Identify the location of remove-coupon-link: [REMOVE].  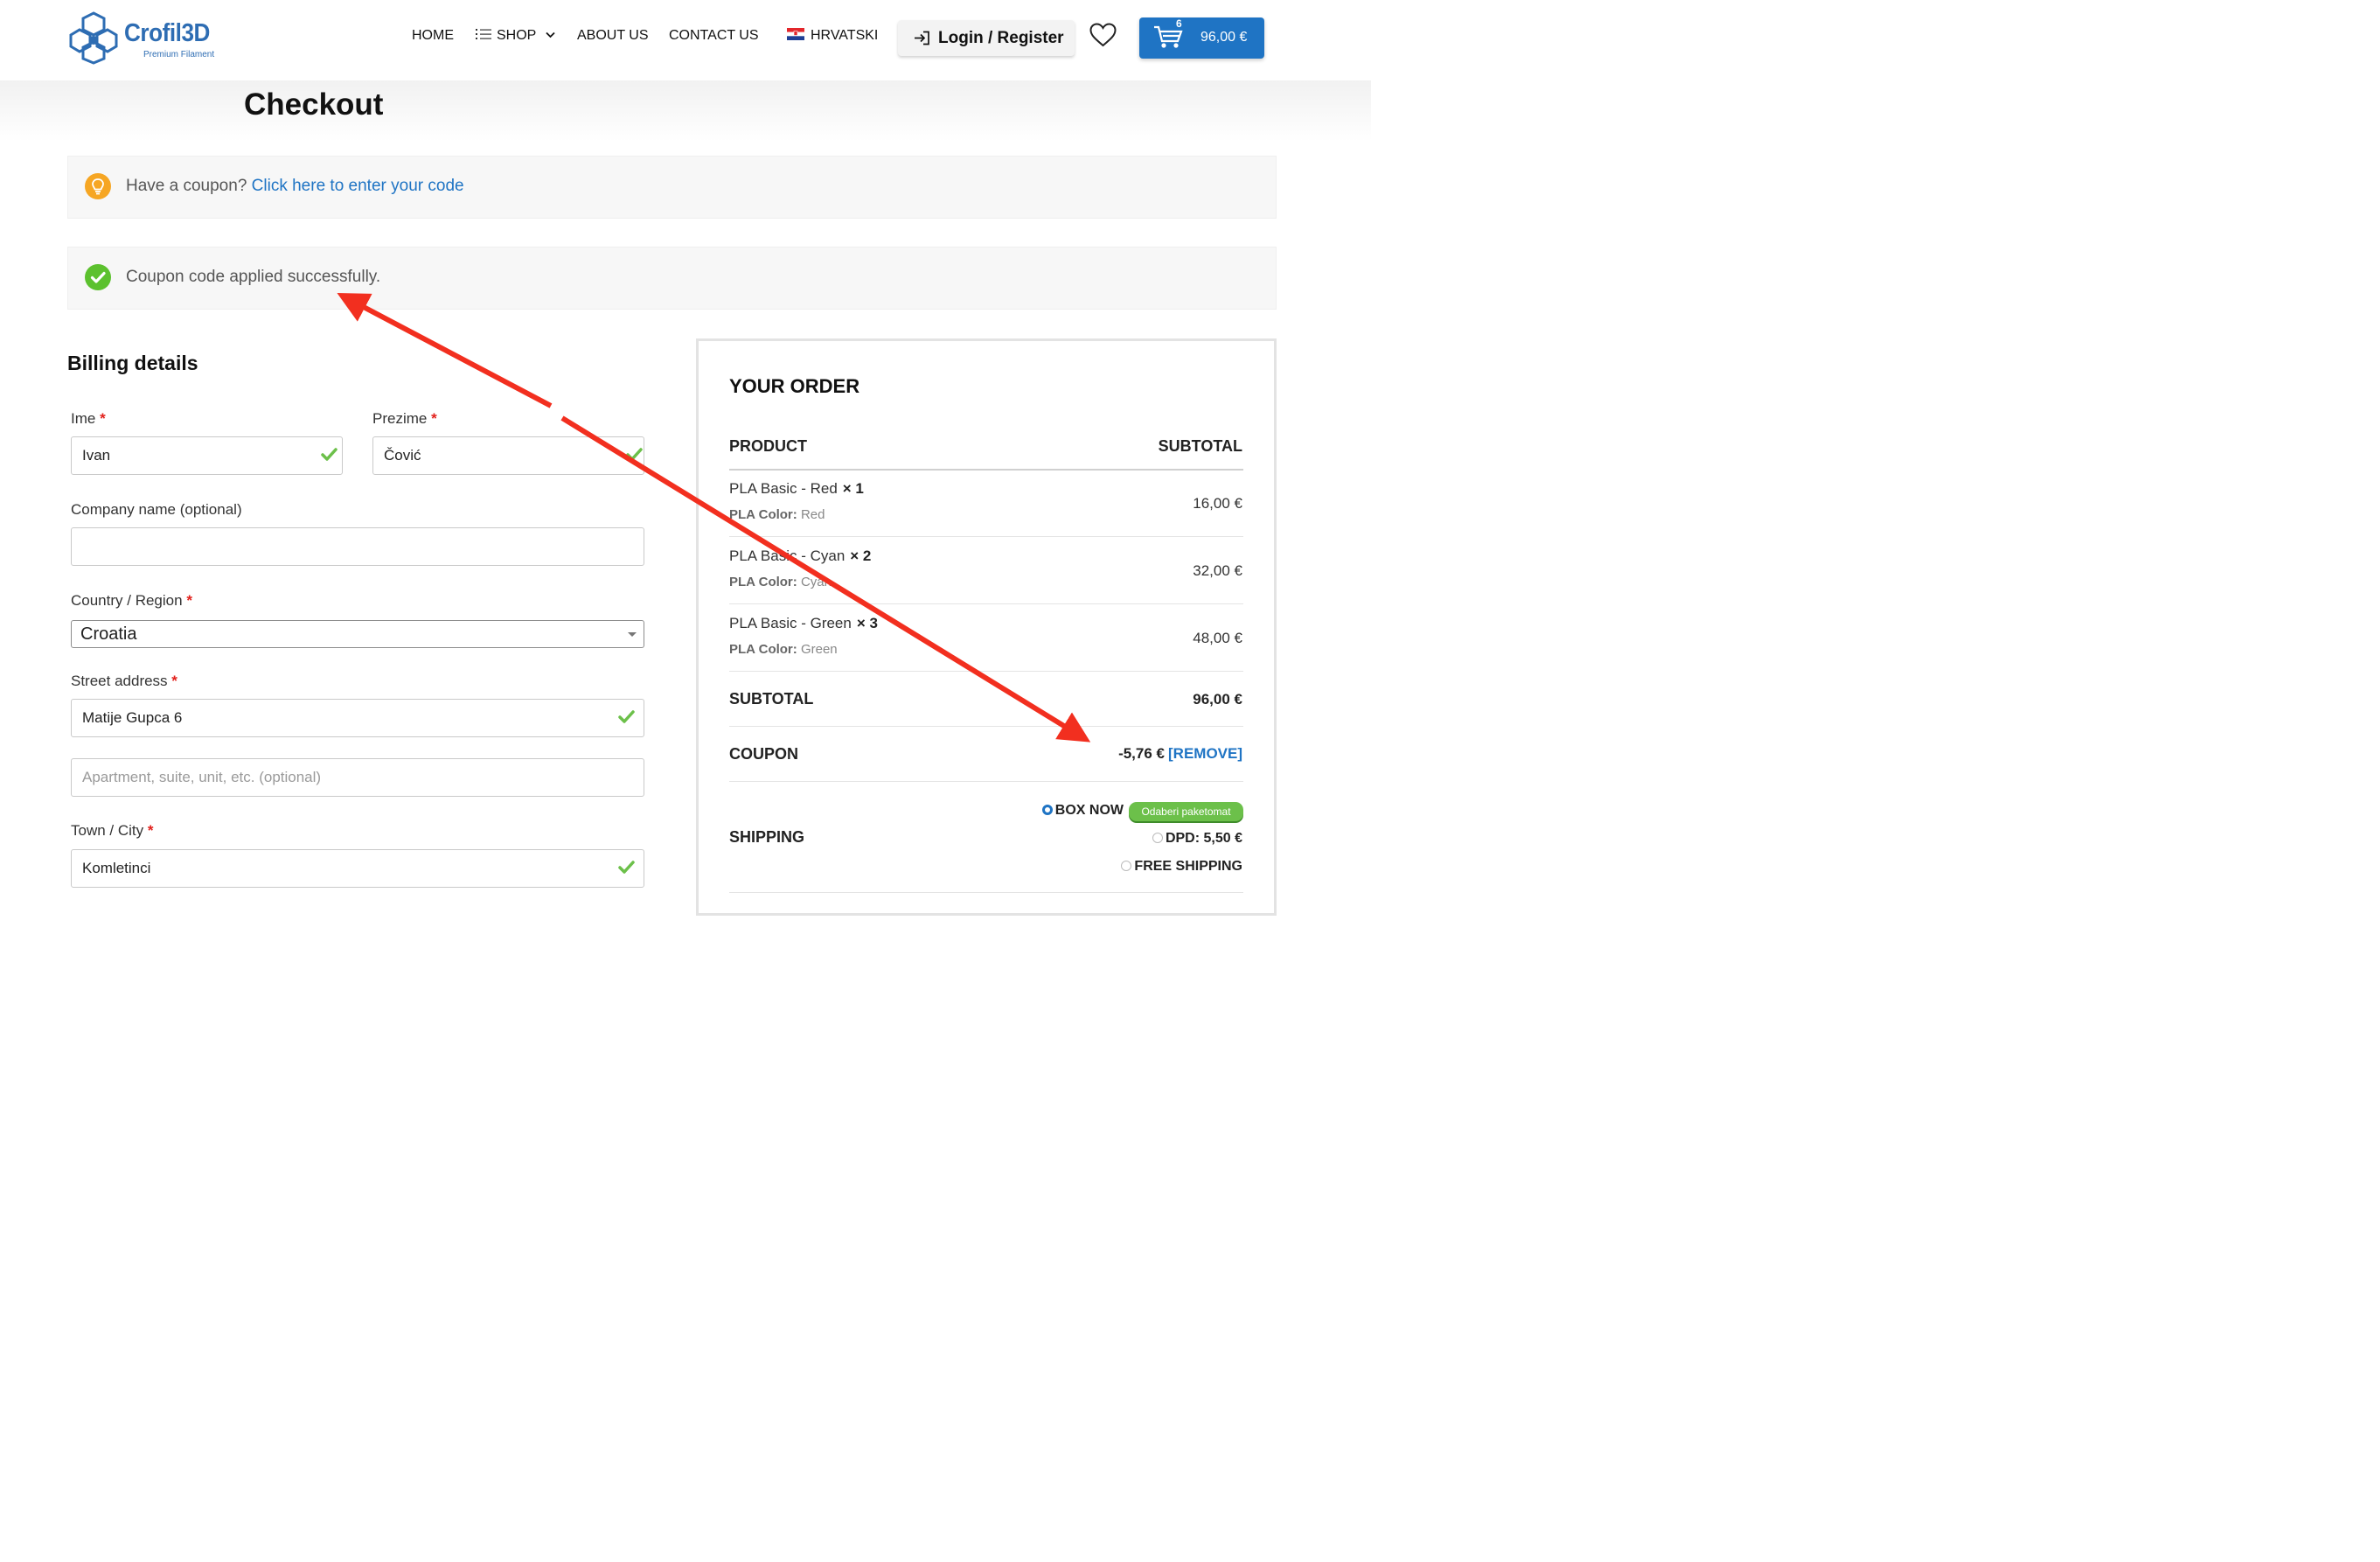
(1205, 754).